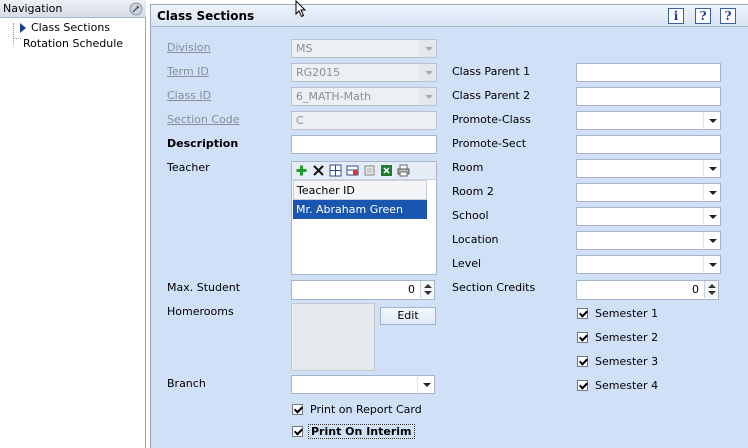 This screenshot has width=748, height=448. I want to click on page-title: Class Sections, so click(206, 16).